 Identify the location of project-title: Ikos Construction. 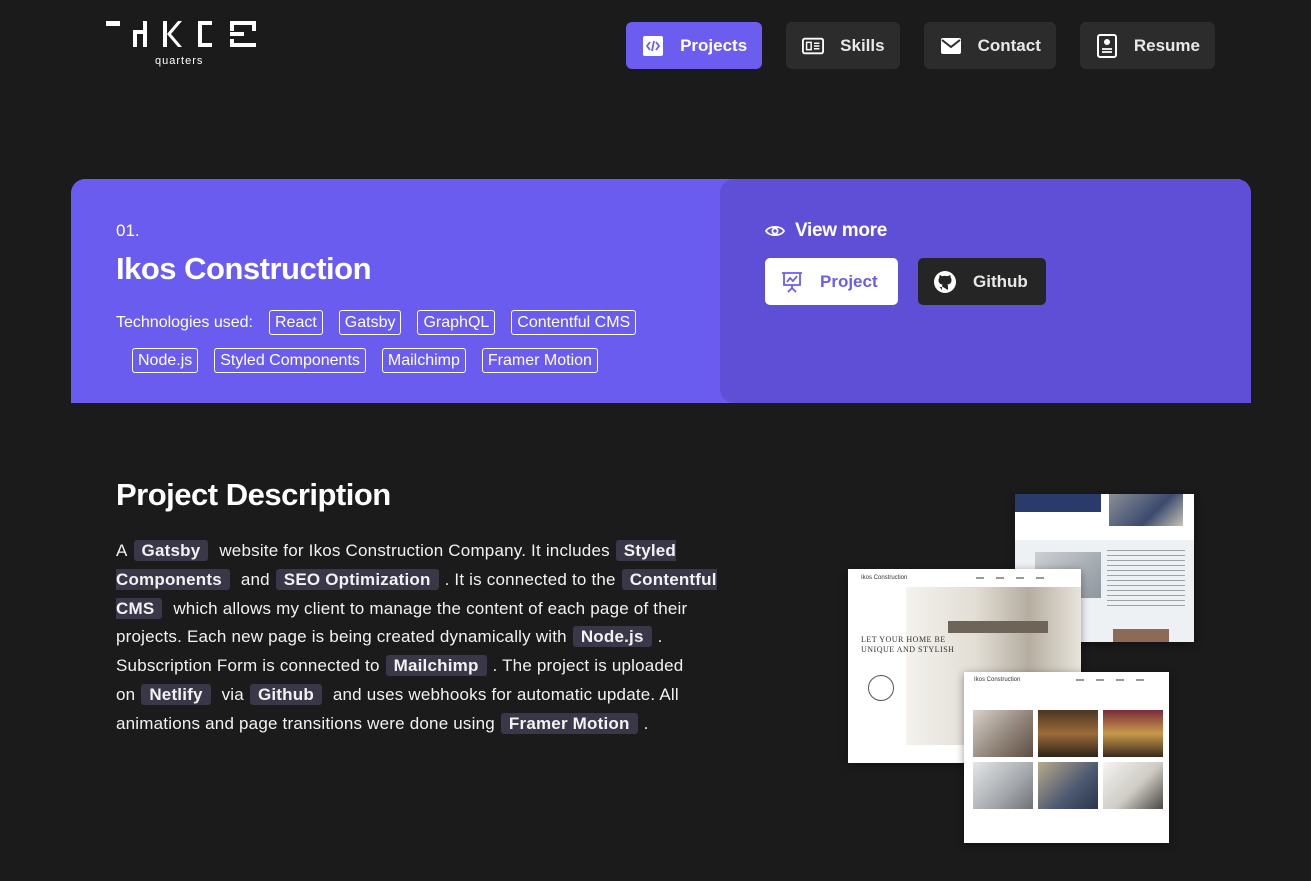
(244, 268).